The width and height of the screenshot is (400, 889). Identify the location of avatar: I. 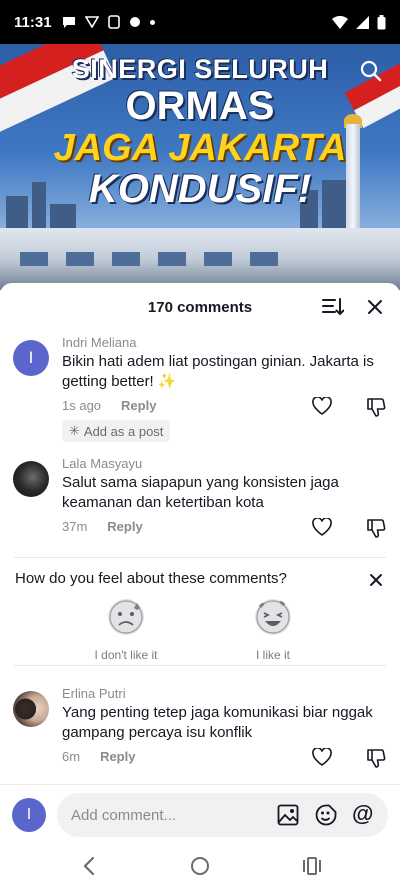
(31, 358).